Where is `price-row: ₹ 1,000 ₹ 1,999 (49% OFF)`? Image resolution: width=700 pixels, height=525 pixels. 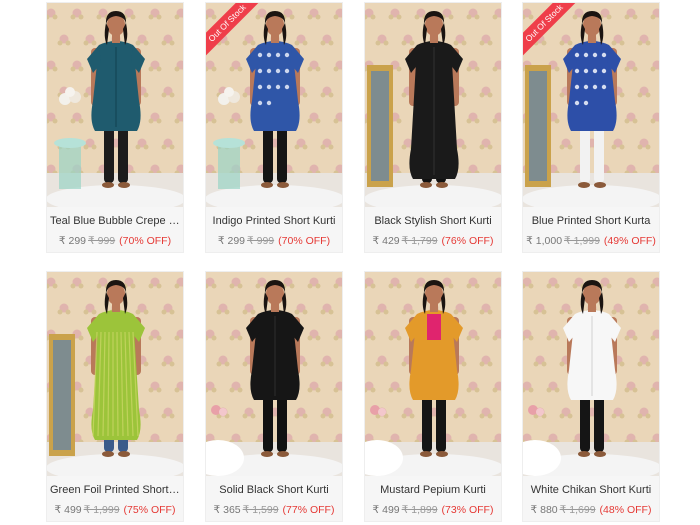
price-row: ₹ 1,000 ₹ 1,999 (49% OFF) is located at coordinates (591, 241).